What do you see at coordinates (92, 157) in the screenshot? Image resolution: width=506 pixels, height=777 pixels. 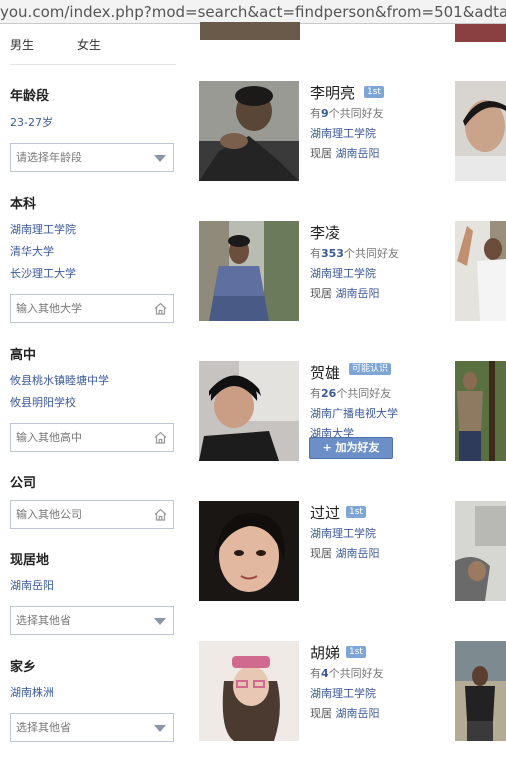 I see `age-range-select: 请选择年龄段` at bounding box center [92, 157].